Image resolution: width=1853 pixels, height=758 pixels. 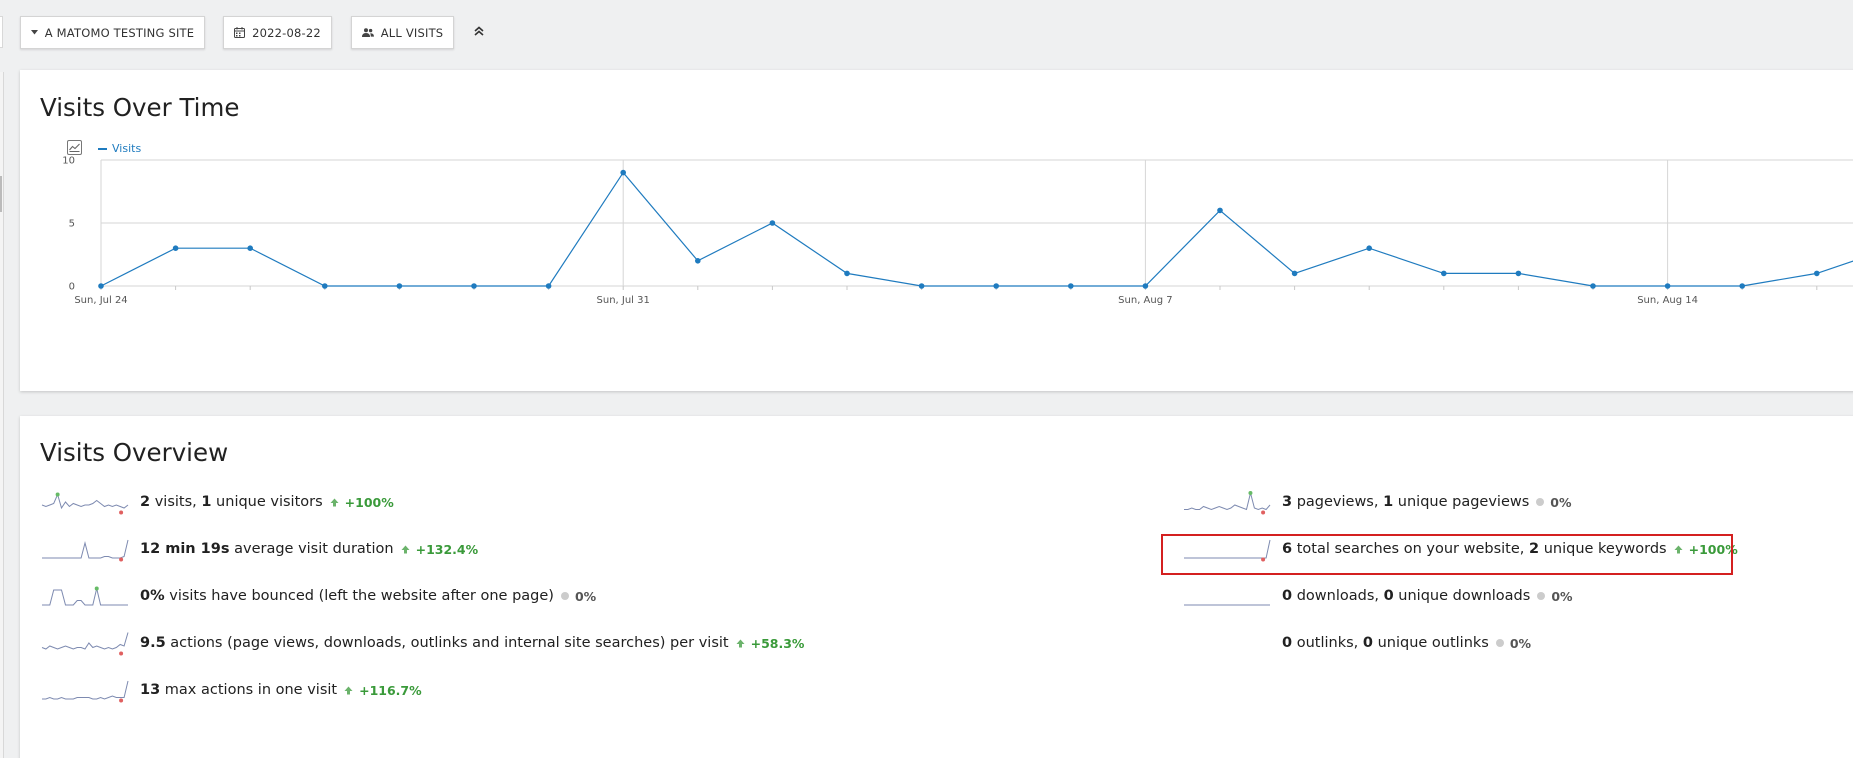 I want to click on trend-percentage: +116.7%, so click(x=390, y=690).